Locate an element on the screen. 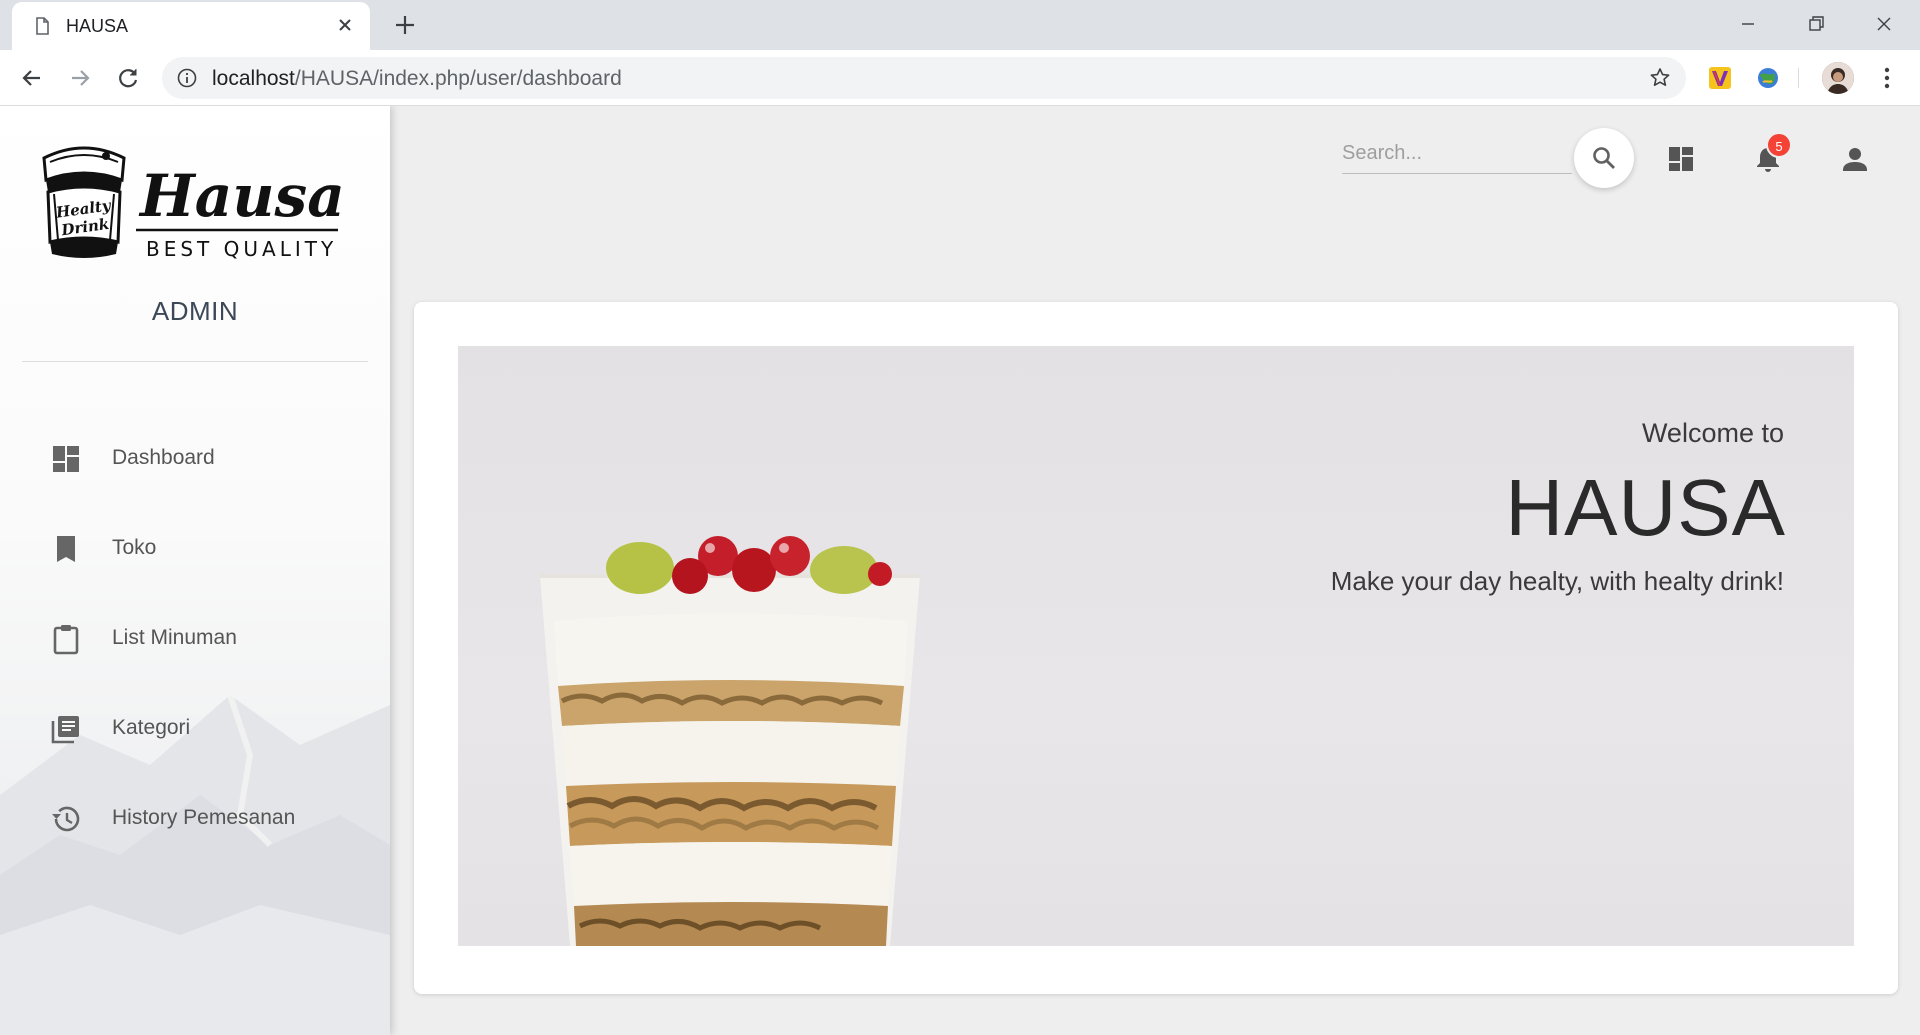  sidebar-item-label: Kategori is located at coordinates (151, 727).